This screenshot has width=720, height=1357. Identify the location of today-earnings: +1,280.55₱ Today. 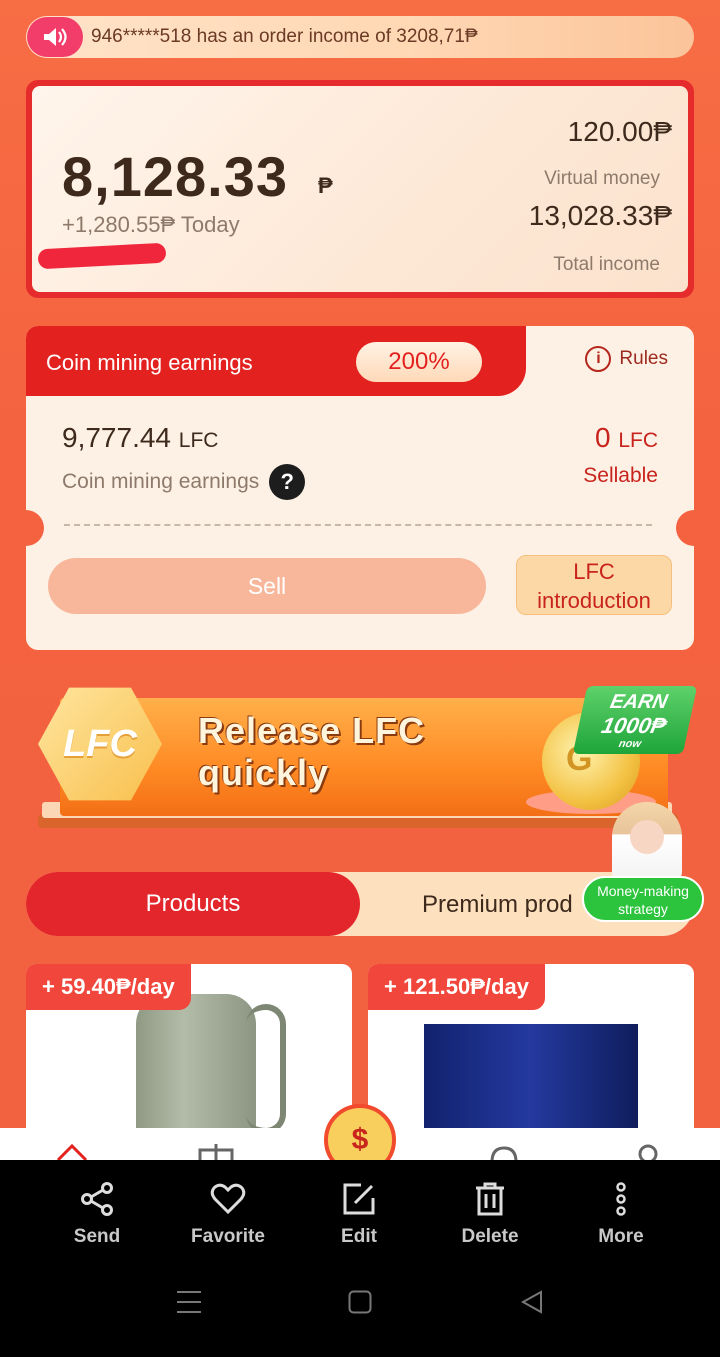
(151, 224).